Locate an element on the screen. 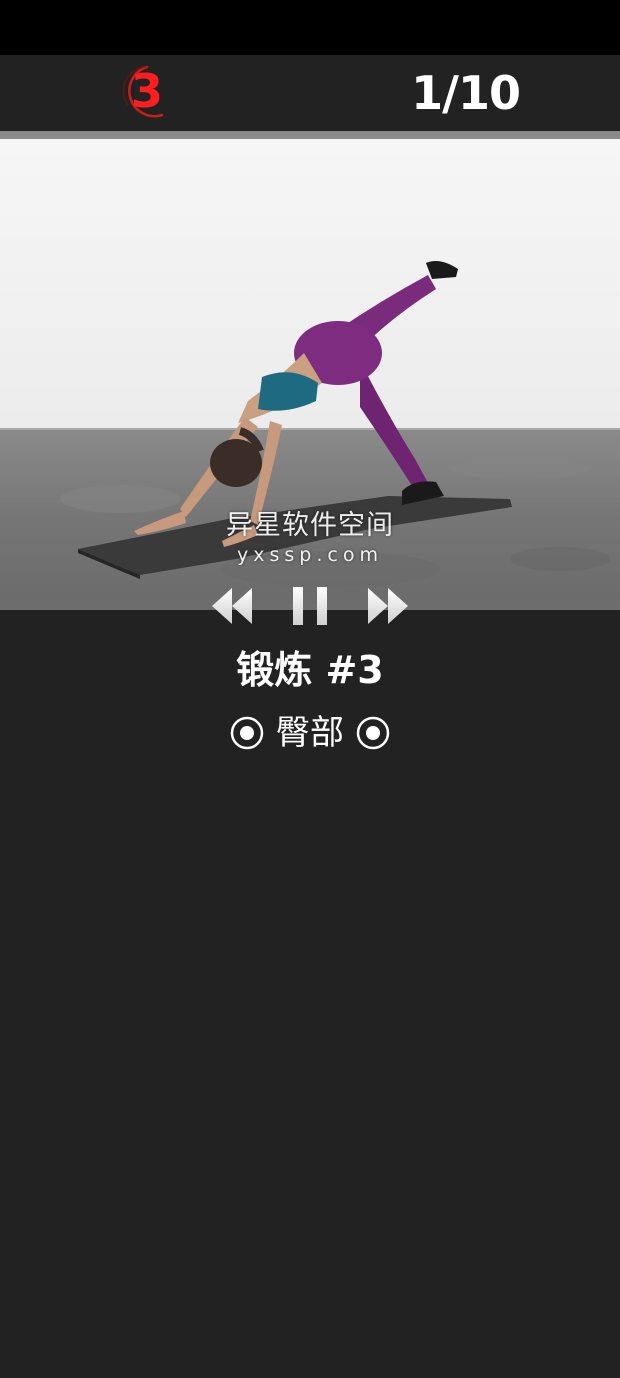  body-part-label: 臀部 is located at coordinates (310, 733).